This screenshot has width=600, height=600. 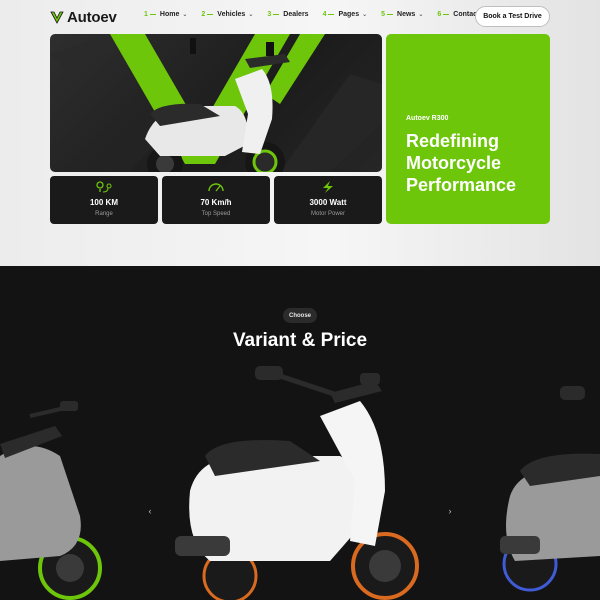 What do you see at coordinates (461, 163) in the screenshot?
I see `hero-title: Redefining Motorcycle Performance` at bounding box center [461, 163].